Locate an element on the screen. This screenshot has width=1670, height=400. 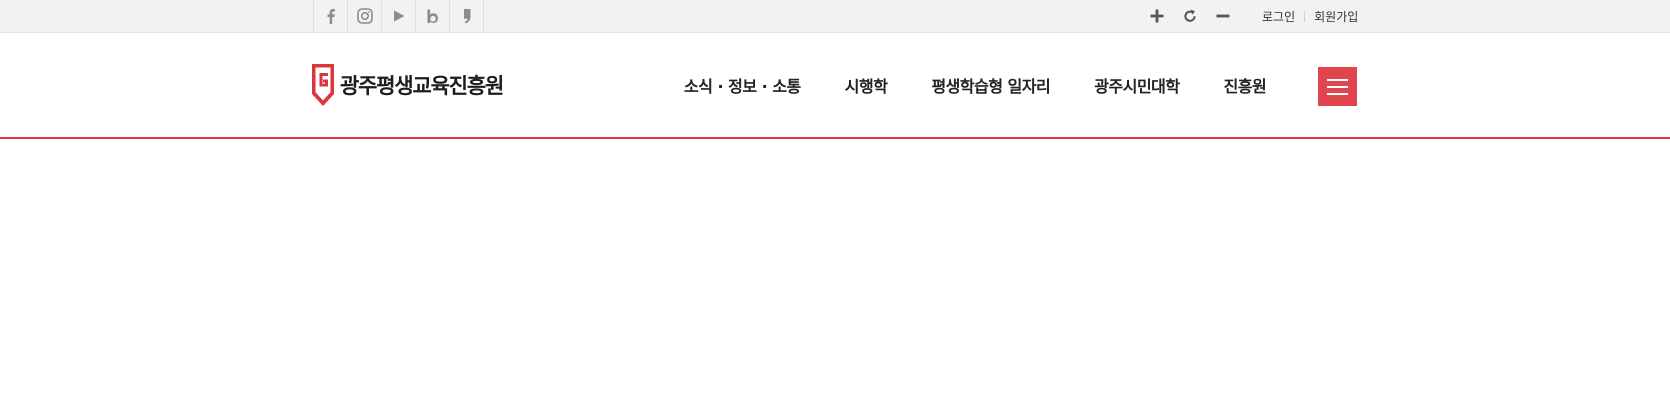
facebook-icon is located at coordinates (331, 16).